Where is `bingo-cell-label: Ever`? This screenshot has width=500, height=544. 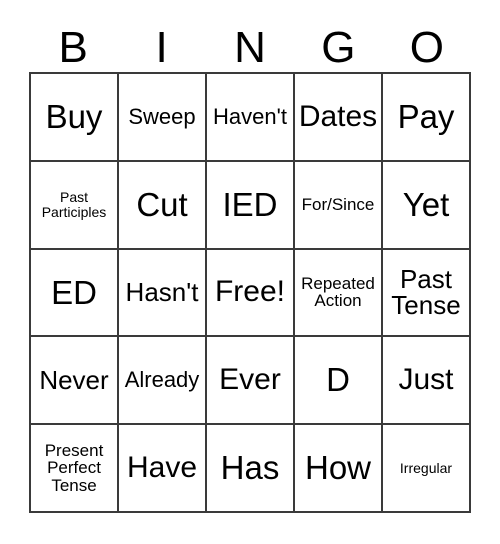
bingo-cell-label: Ever is located at coordinates (250, 379).